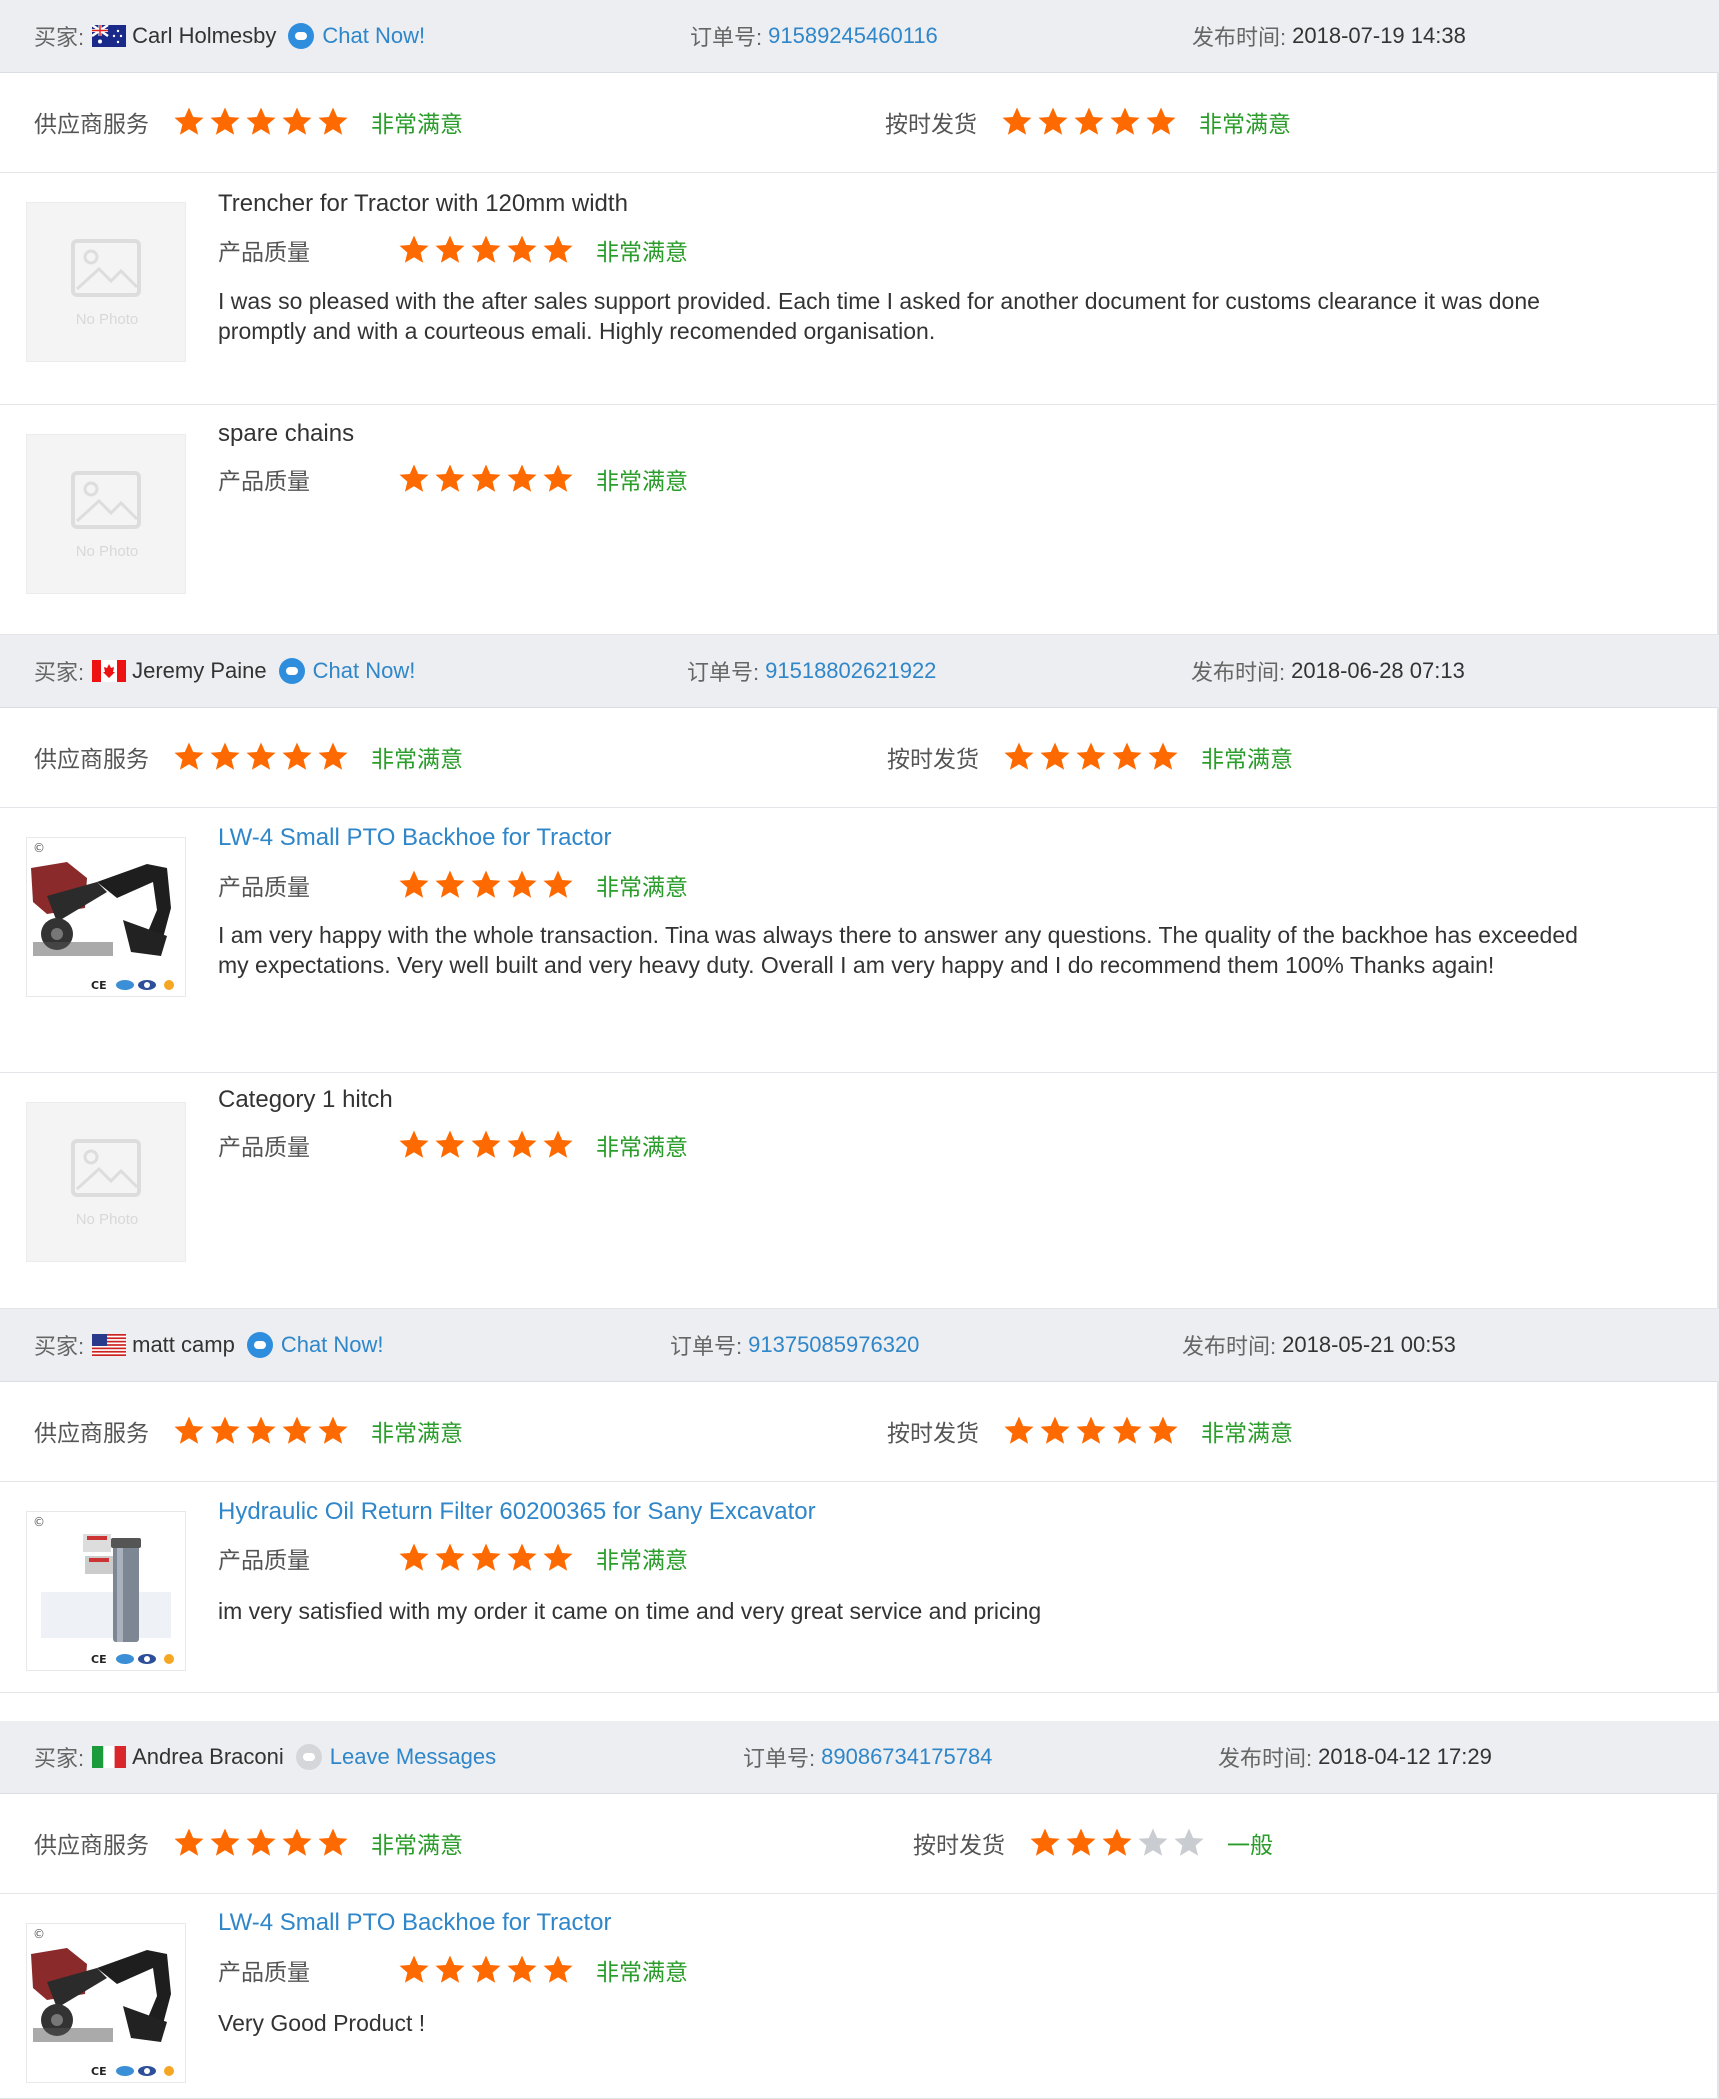 The height and width of the screenshot is (2099, 1719). I want to click on date-info: 发布时间: 2018-07-19 14:38, so click(1329, 36).